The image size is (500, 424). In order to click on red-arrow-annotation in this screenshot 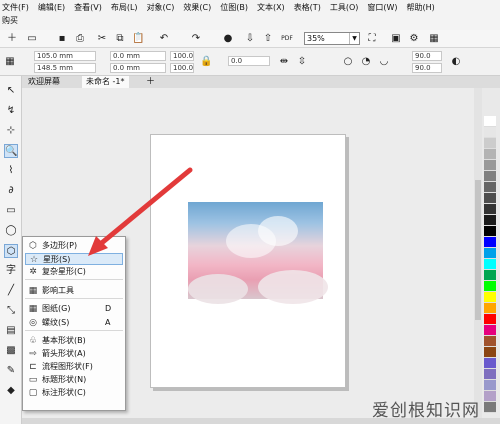, I will do `click(140, 211)`.